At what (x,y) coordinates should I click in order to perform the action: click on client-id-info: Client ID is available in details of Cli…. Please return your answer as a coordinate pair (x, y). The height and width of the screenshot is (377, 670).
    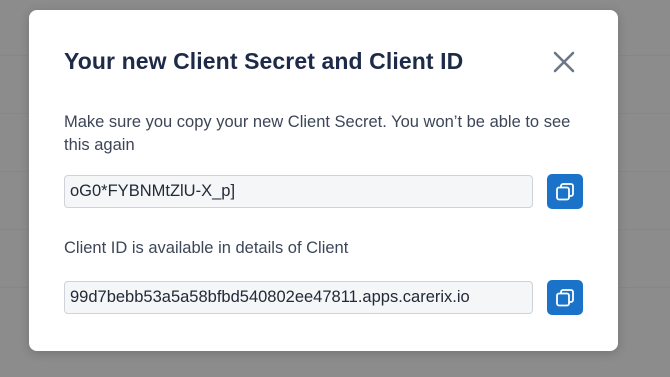
    Looking at the image, I should click on (206, 248).